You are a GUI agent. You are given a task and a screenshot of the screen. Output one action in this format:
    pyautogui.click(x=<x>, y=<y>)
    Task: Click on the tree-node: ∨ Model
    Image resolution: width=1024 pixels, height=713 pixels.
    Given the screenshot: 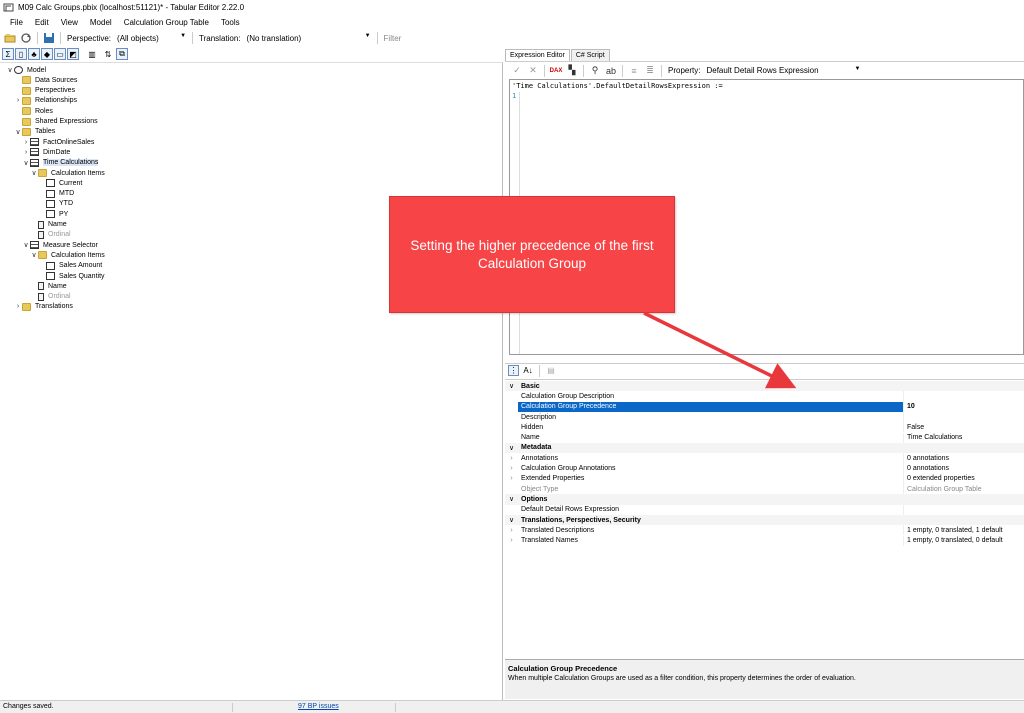 What is the action you would take?
    pyautogui.click(x=26, y=70)
    